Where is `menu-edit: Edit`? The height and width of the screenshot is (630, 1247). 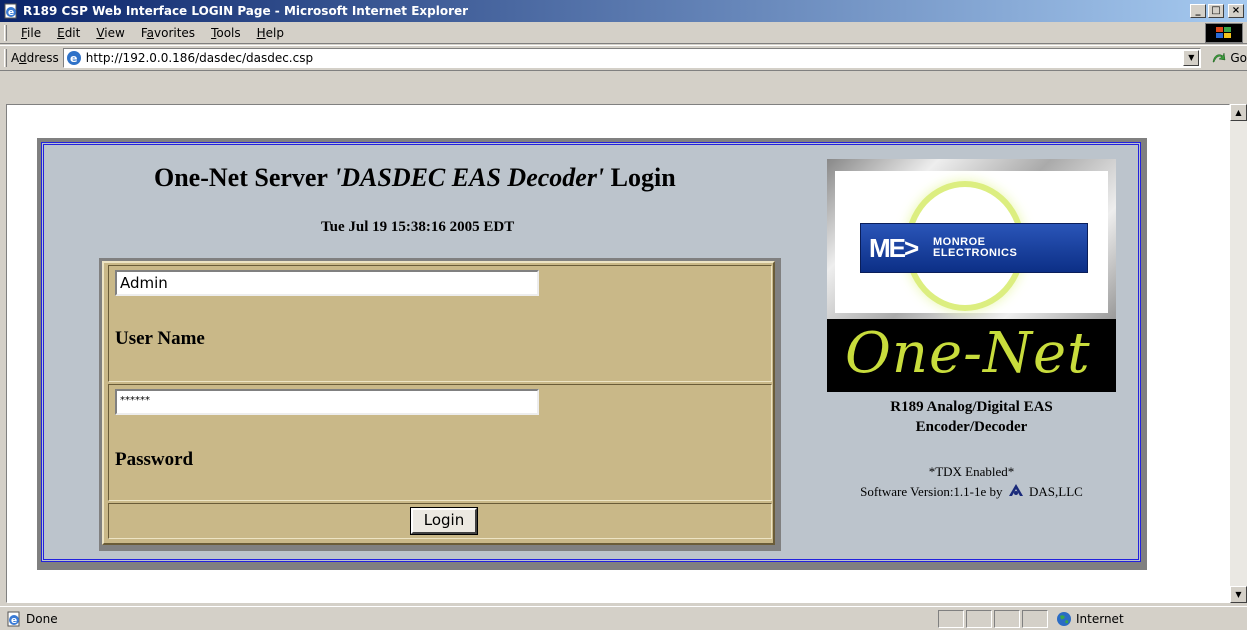 menu-edit: Edit is located at coordinates (68, 33).